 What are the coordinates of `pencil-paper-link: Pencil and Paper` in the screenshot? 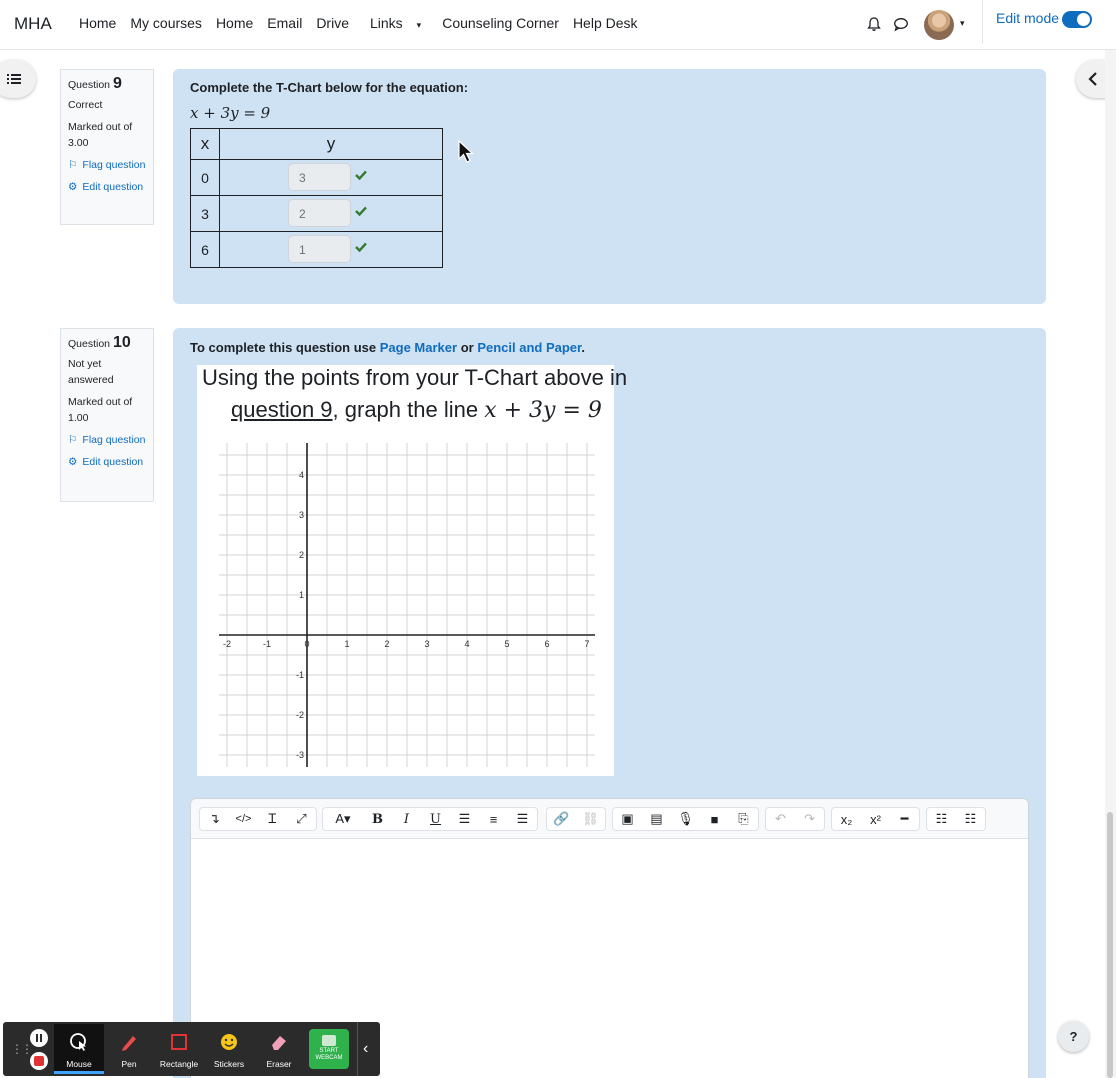 It's located at (529, 347).